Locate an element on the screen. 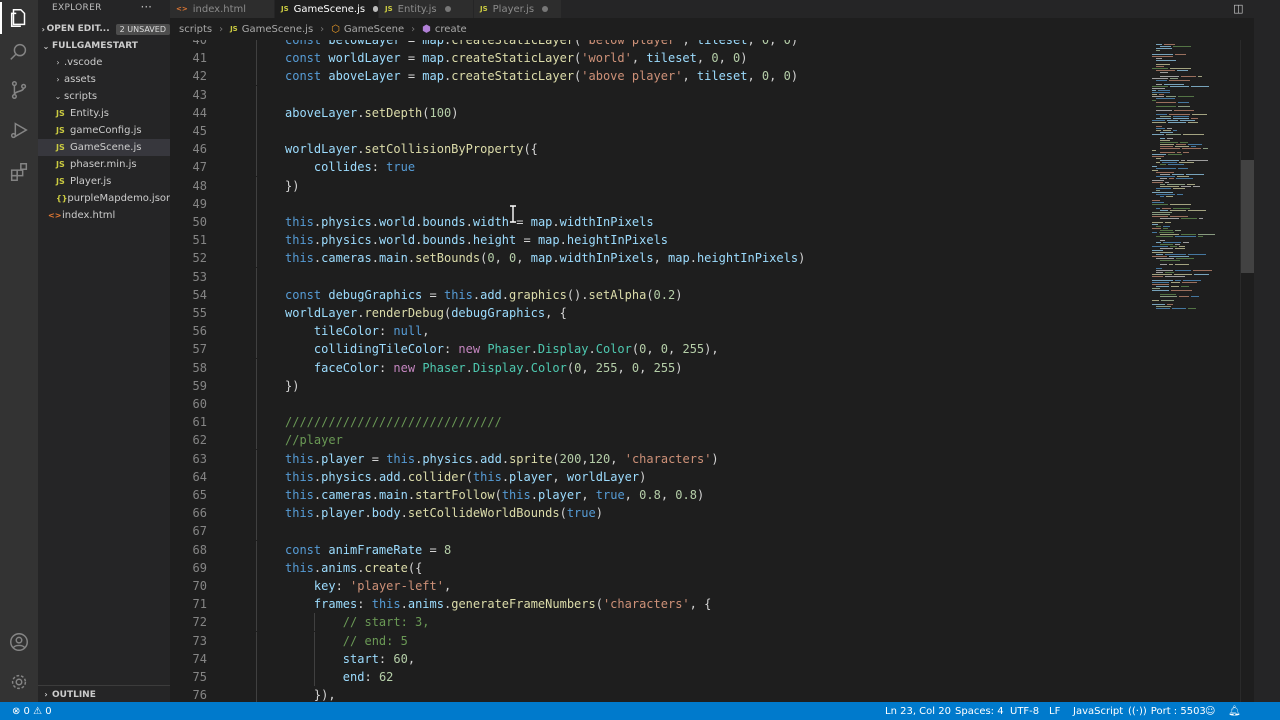  more-actions-icon: ··· is located at coordinates (146, 7).